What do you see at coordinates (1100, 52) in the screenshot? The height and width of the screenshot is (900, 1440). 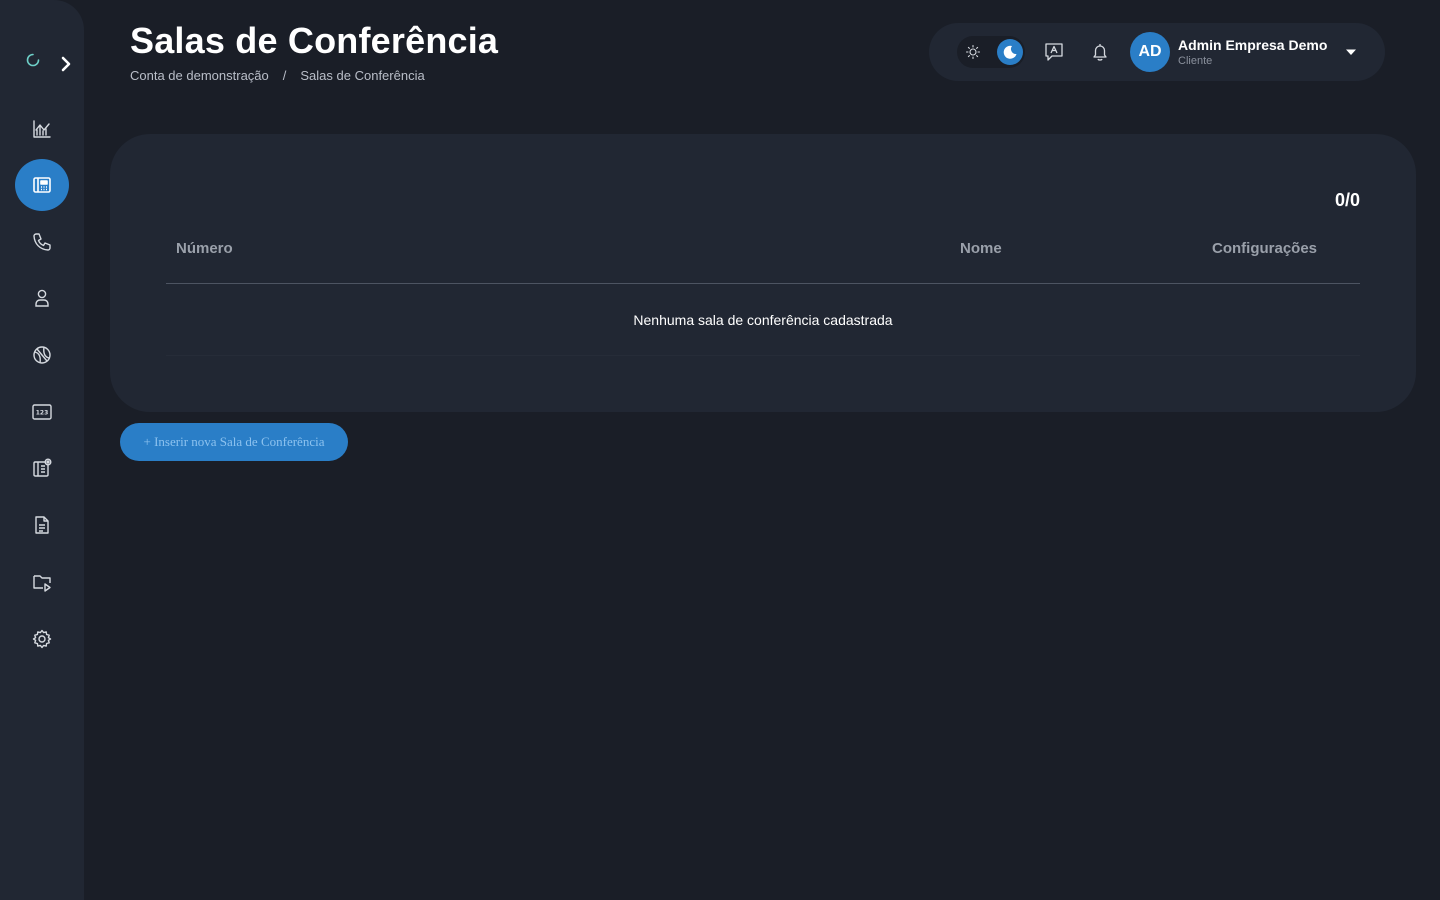 I see `notifications-bell-icon` at bounding box center [1100, 52].